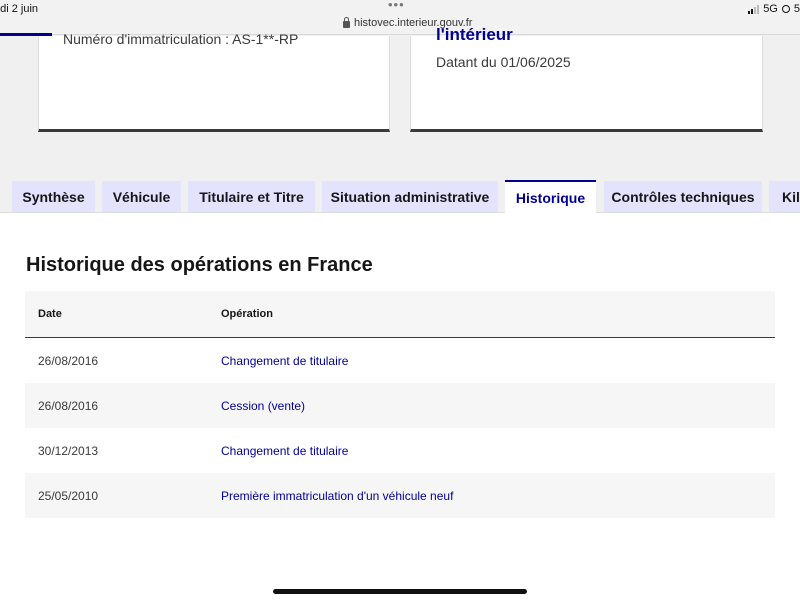 Image resolution: width=800 pixels, height=600 pixels. I want to click on home-indicator, so click(400, 591).